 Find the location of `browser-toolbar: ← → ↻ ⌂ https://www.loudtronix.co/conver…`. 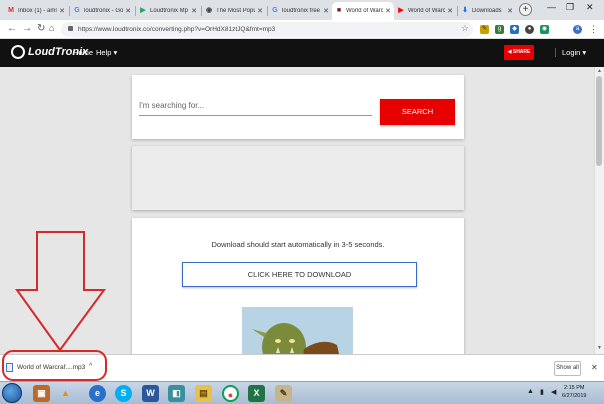

browser-toolbar: ← → ↻ ⌂ https://www.loudtronix.co/conver… is located at coordinates (302, 29).